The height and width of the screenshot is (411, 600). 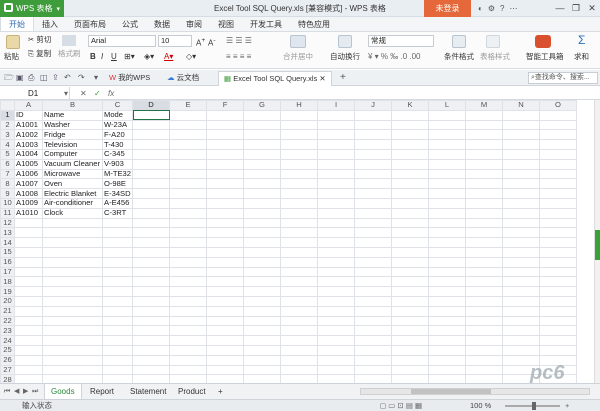 I want to click on help-icon: ?, so click(x=502, y=8).